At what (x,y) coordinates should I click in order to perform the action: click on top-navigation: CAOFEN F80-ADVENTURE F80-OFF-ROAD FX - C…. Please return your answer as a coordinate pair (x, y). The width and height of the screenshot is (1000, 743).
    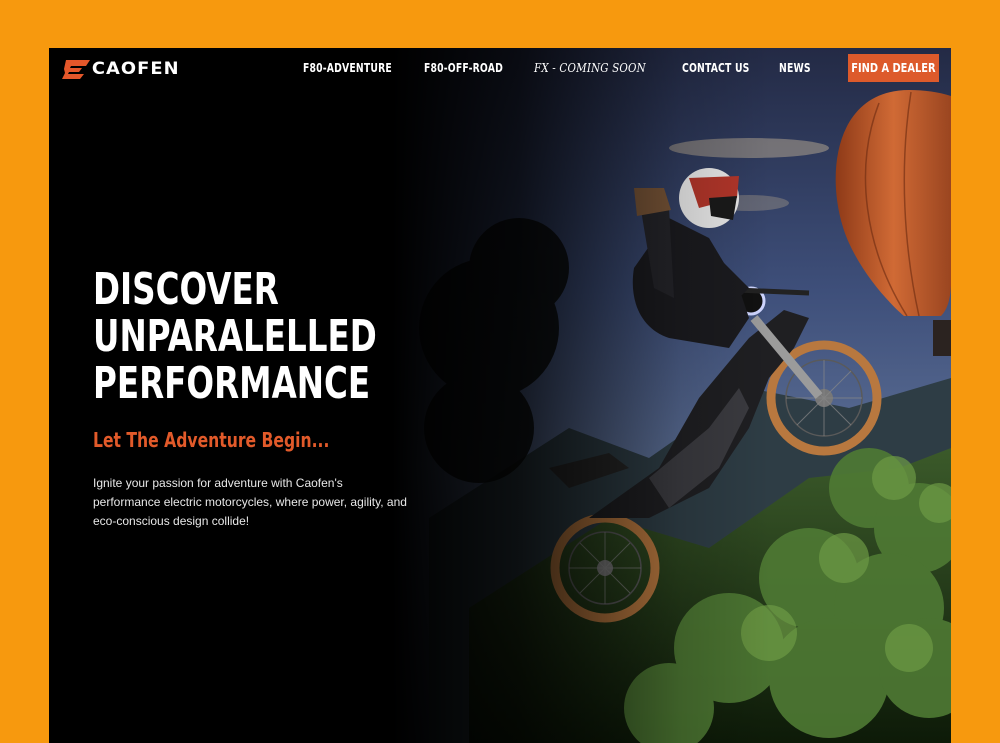
    Looking at the image, I should click on (500, 69).